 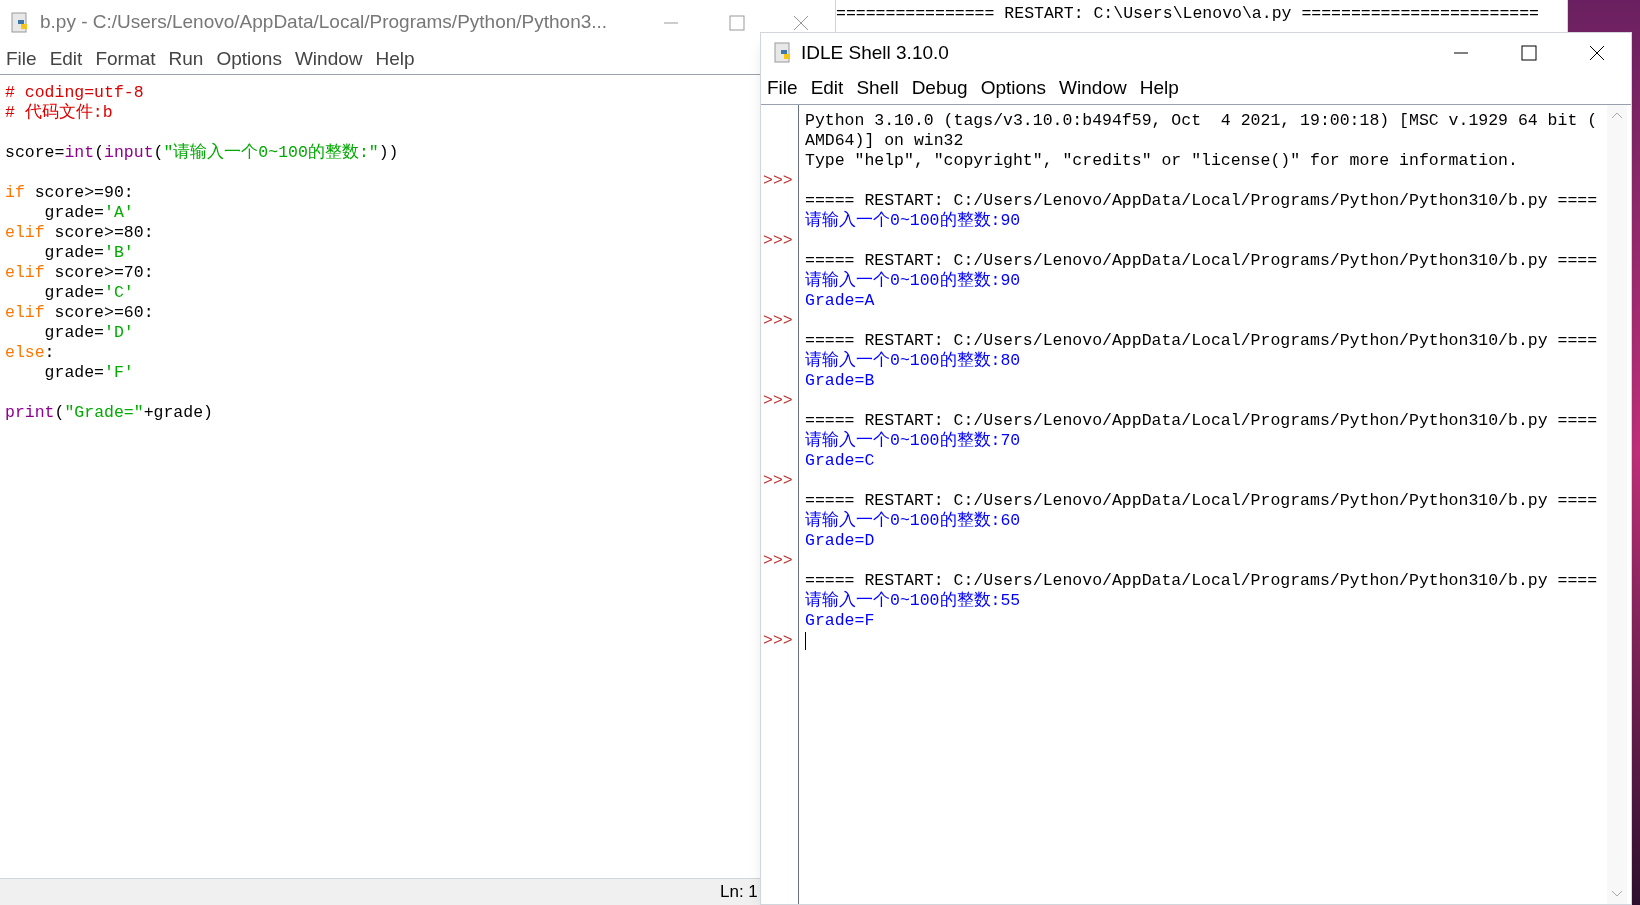 I want to click on shell-line: Python 3.10.0 (tags/v3.10.0:b494f59, Oct 4 2021, 19:00:18) [MSC v.1929 64 bit (, so click(x=1201, y=121).